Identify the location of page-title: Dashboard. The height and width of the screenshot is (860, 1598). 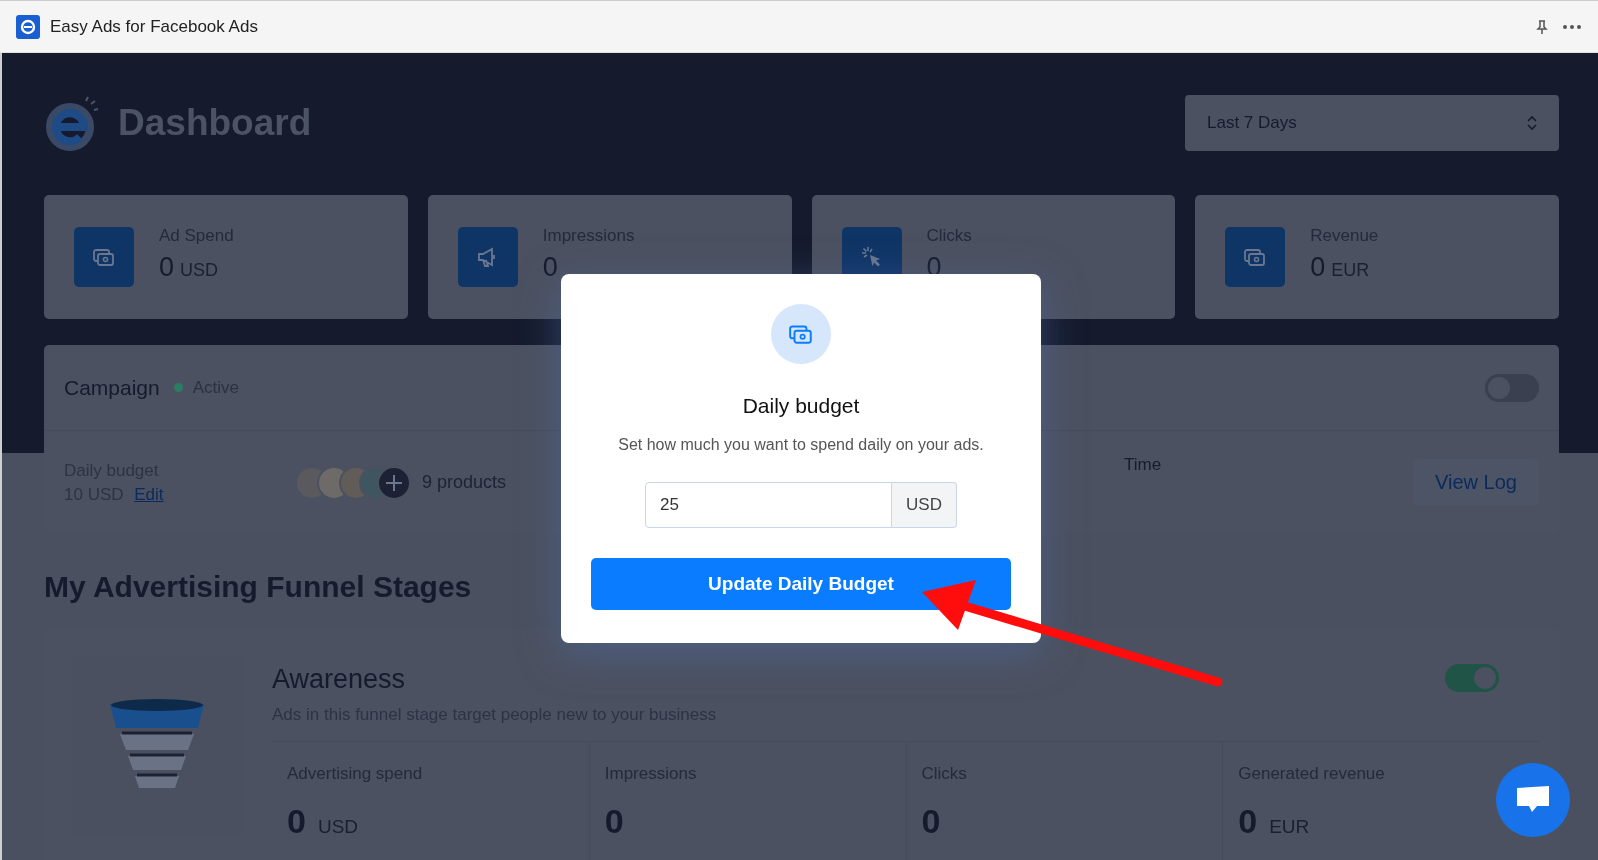
(215, 123).